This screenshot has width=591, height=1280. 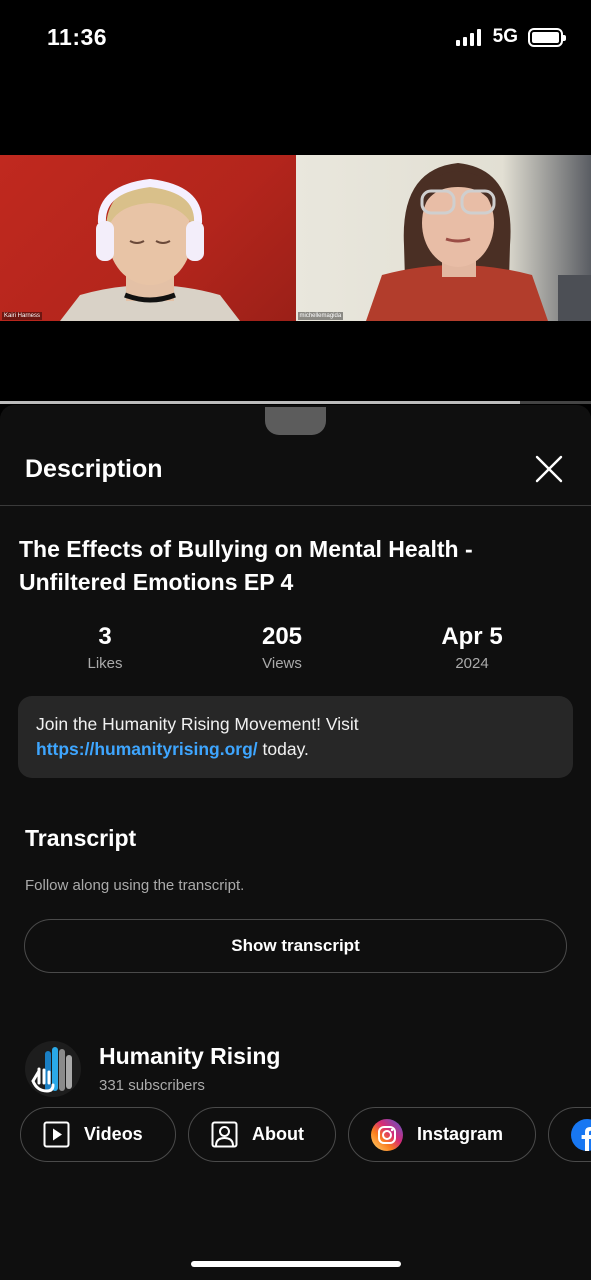 I want to click on video-progress-bar, so click(x=295, y=402).